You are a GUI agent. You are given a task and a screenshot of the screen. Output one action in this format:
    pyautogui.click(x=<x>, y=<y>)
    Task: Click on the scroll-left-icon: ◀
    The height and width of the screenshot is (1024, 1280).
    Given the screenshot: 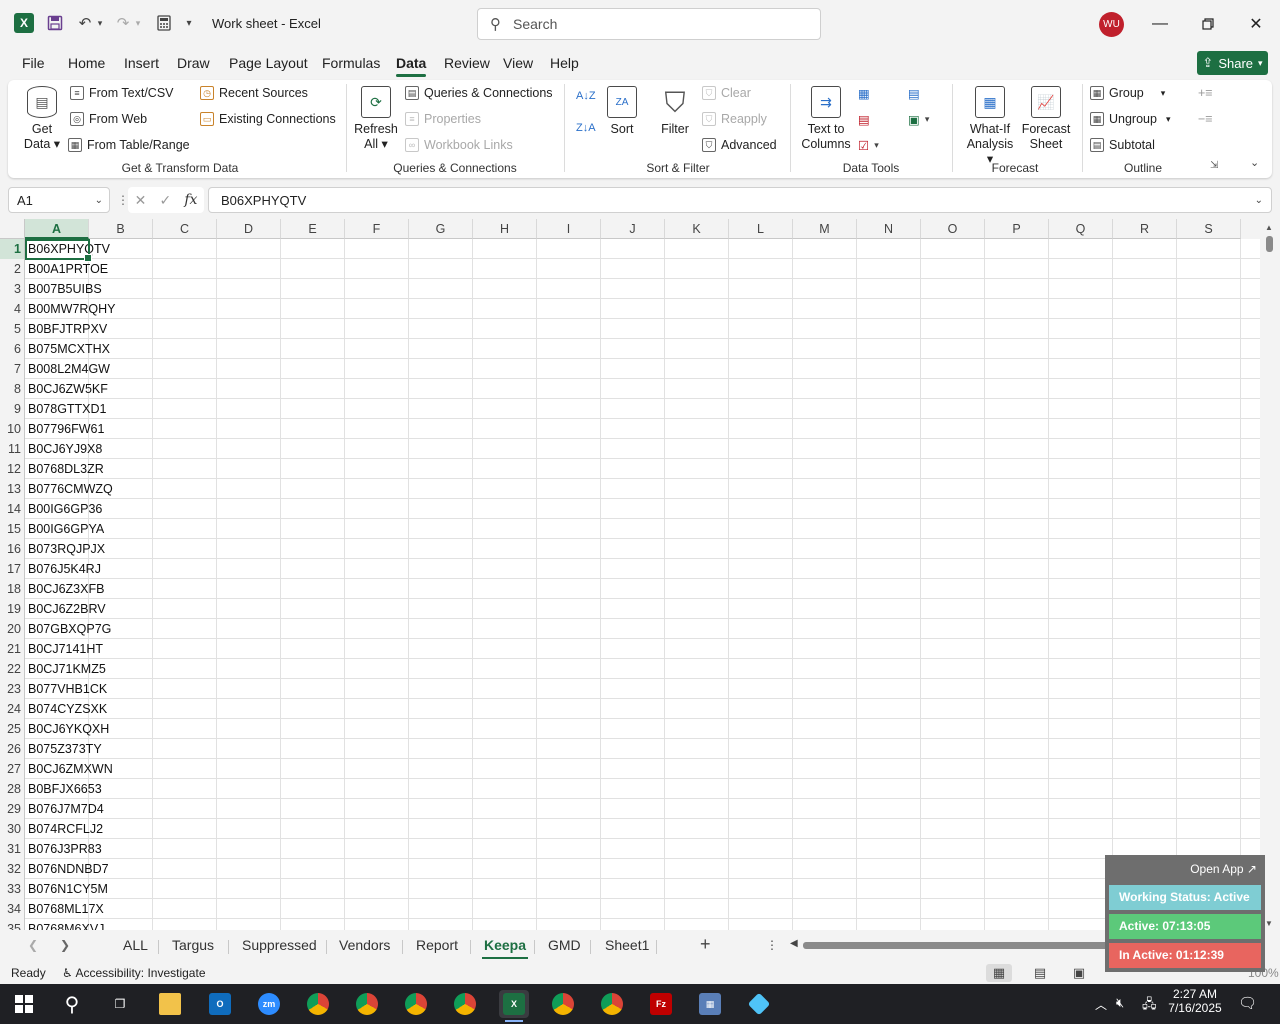 What is the action you would take?
    pyautogui.click(x=794, y=943)
    